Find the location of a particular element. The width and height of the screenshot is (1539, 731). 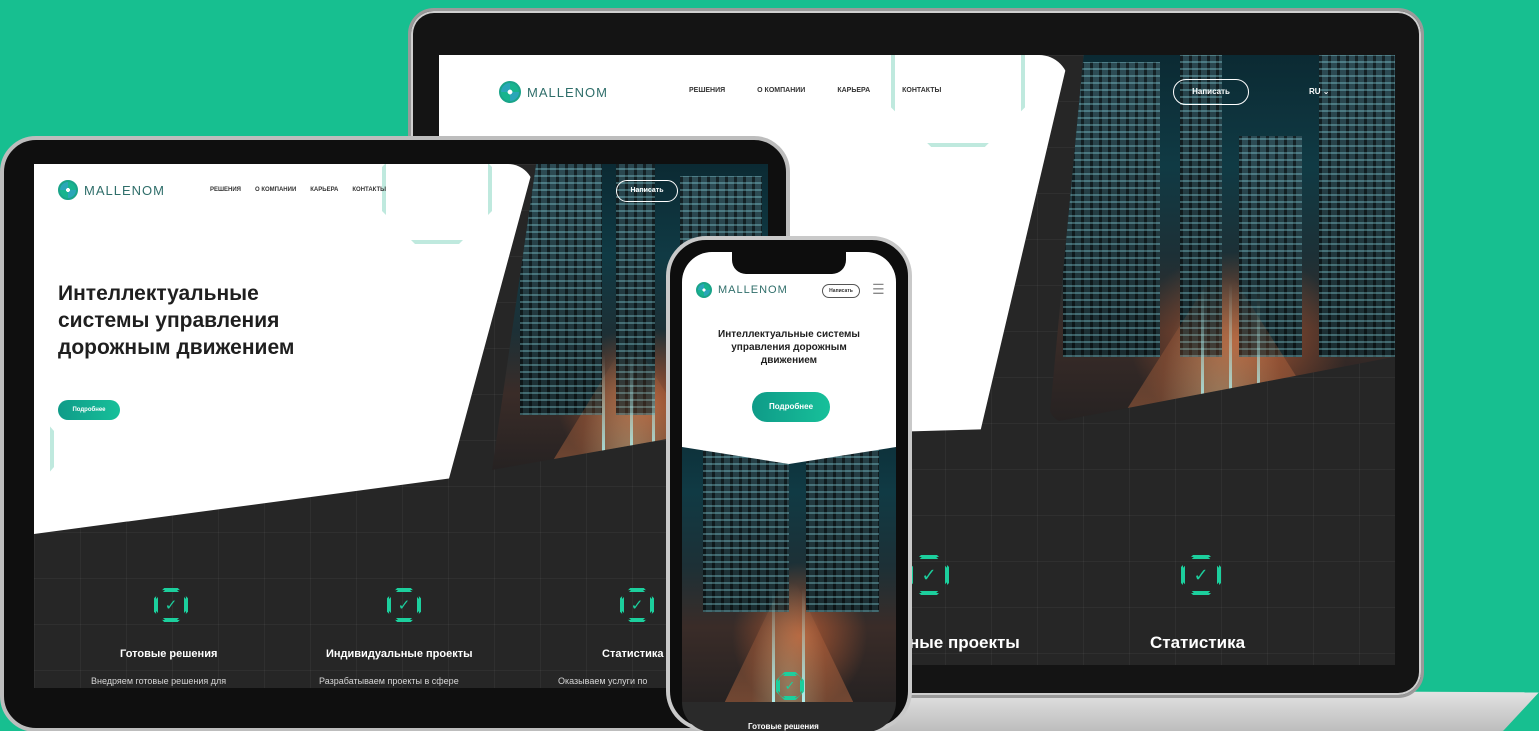

feature-desc-individual: Разрабатываем проекты в сфере is located at coordinates (389, 681).